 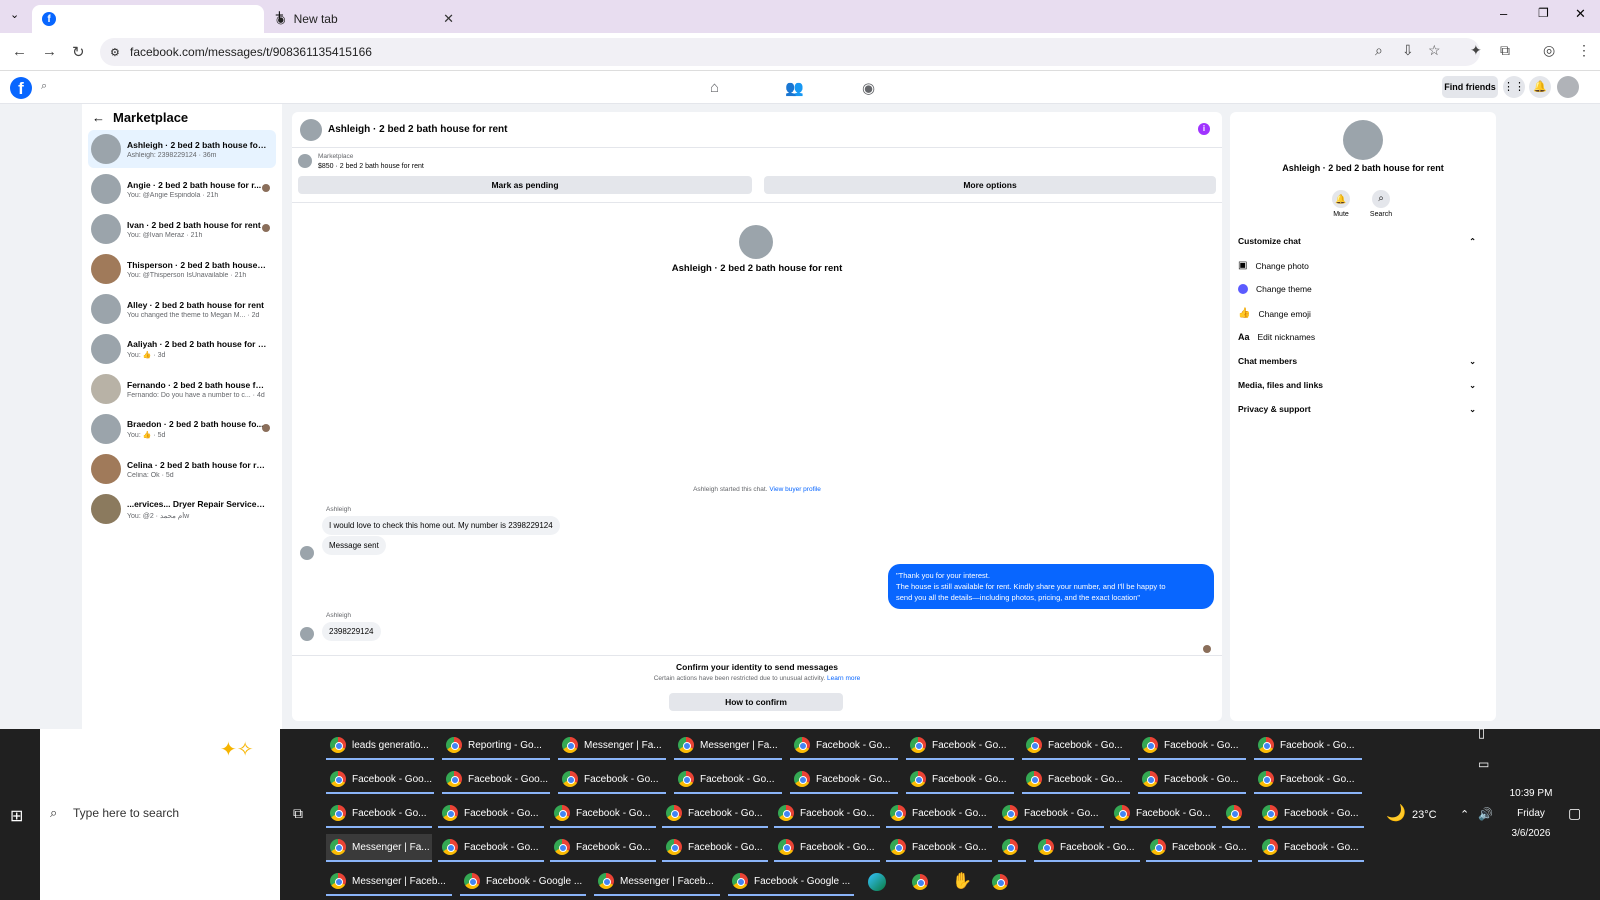 What do you see at coordinates (795, 489) in the screenshot?
I see `view-buyer-profile-link: View buyer profile` at bounding box center [795, 489].